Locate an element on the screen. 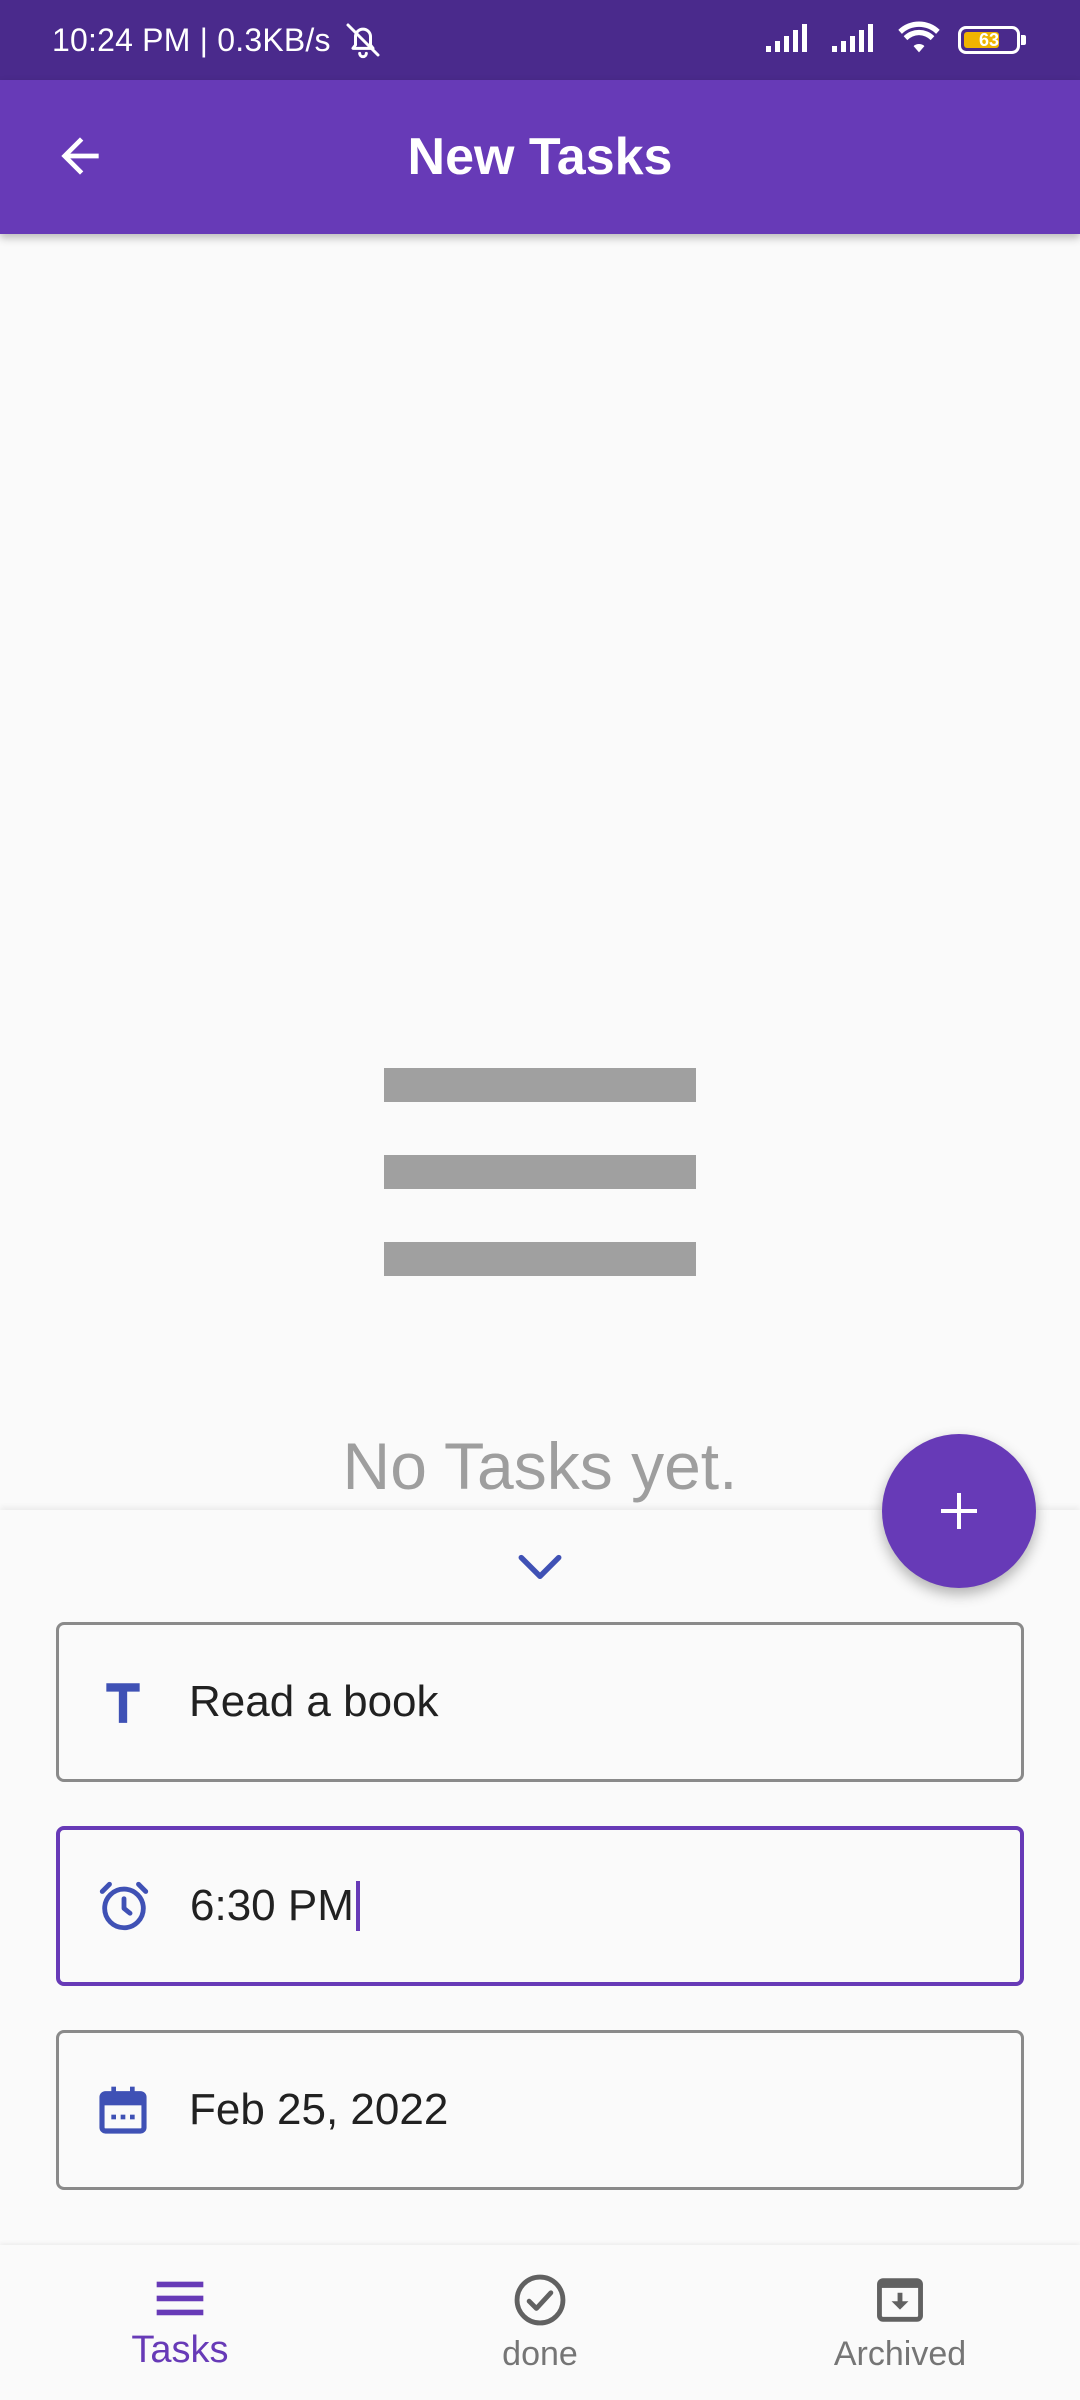 This screenshot has width=1080, height=2400. check-circle-icon is located at coordinates (540, 2300).